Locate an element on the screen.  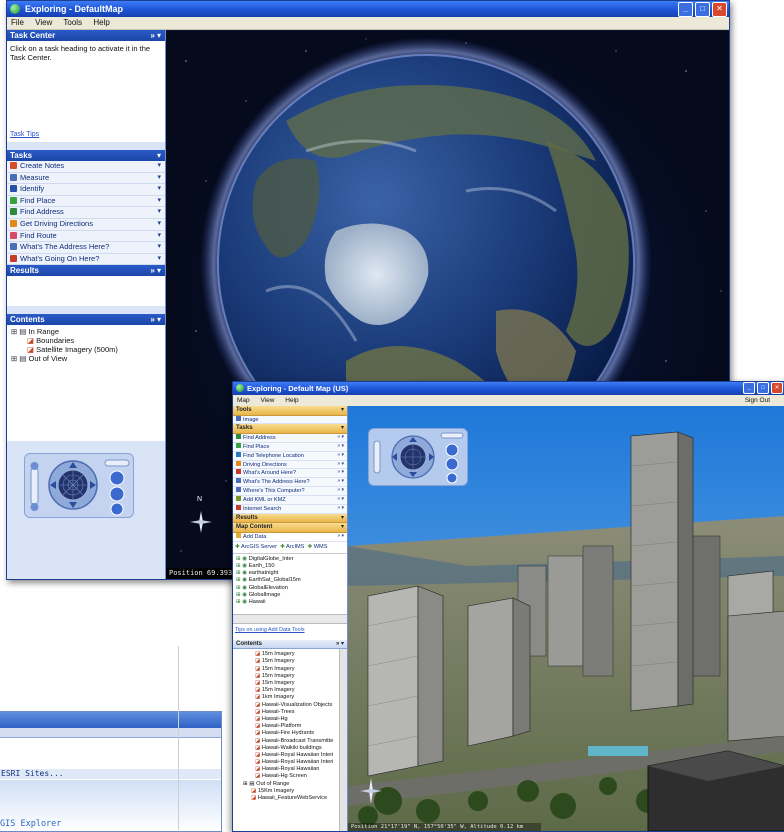
task-item: What's Around Here? » ▾ is located at coordinates (290, 474).